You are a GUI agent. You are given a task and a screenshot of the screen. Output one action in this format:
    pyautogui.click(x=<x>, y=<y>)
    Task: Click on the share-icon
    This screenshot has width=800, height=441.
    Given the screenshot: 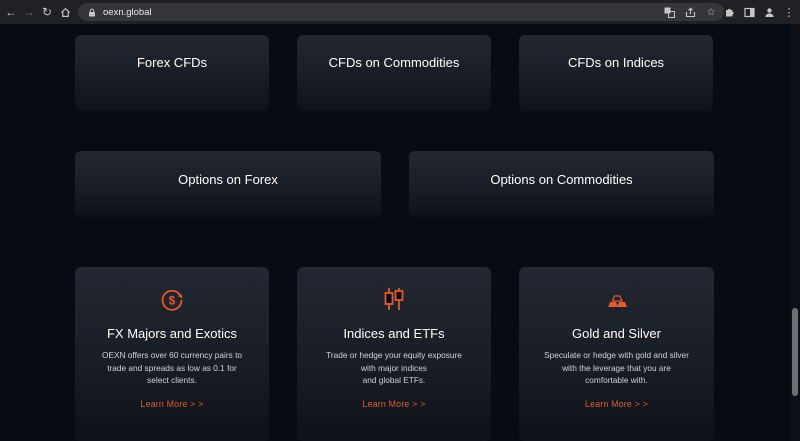 What is the action you would take?
    pyautogui.click(x=690, y=12)
    